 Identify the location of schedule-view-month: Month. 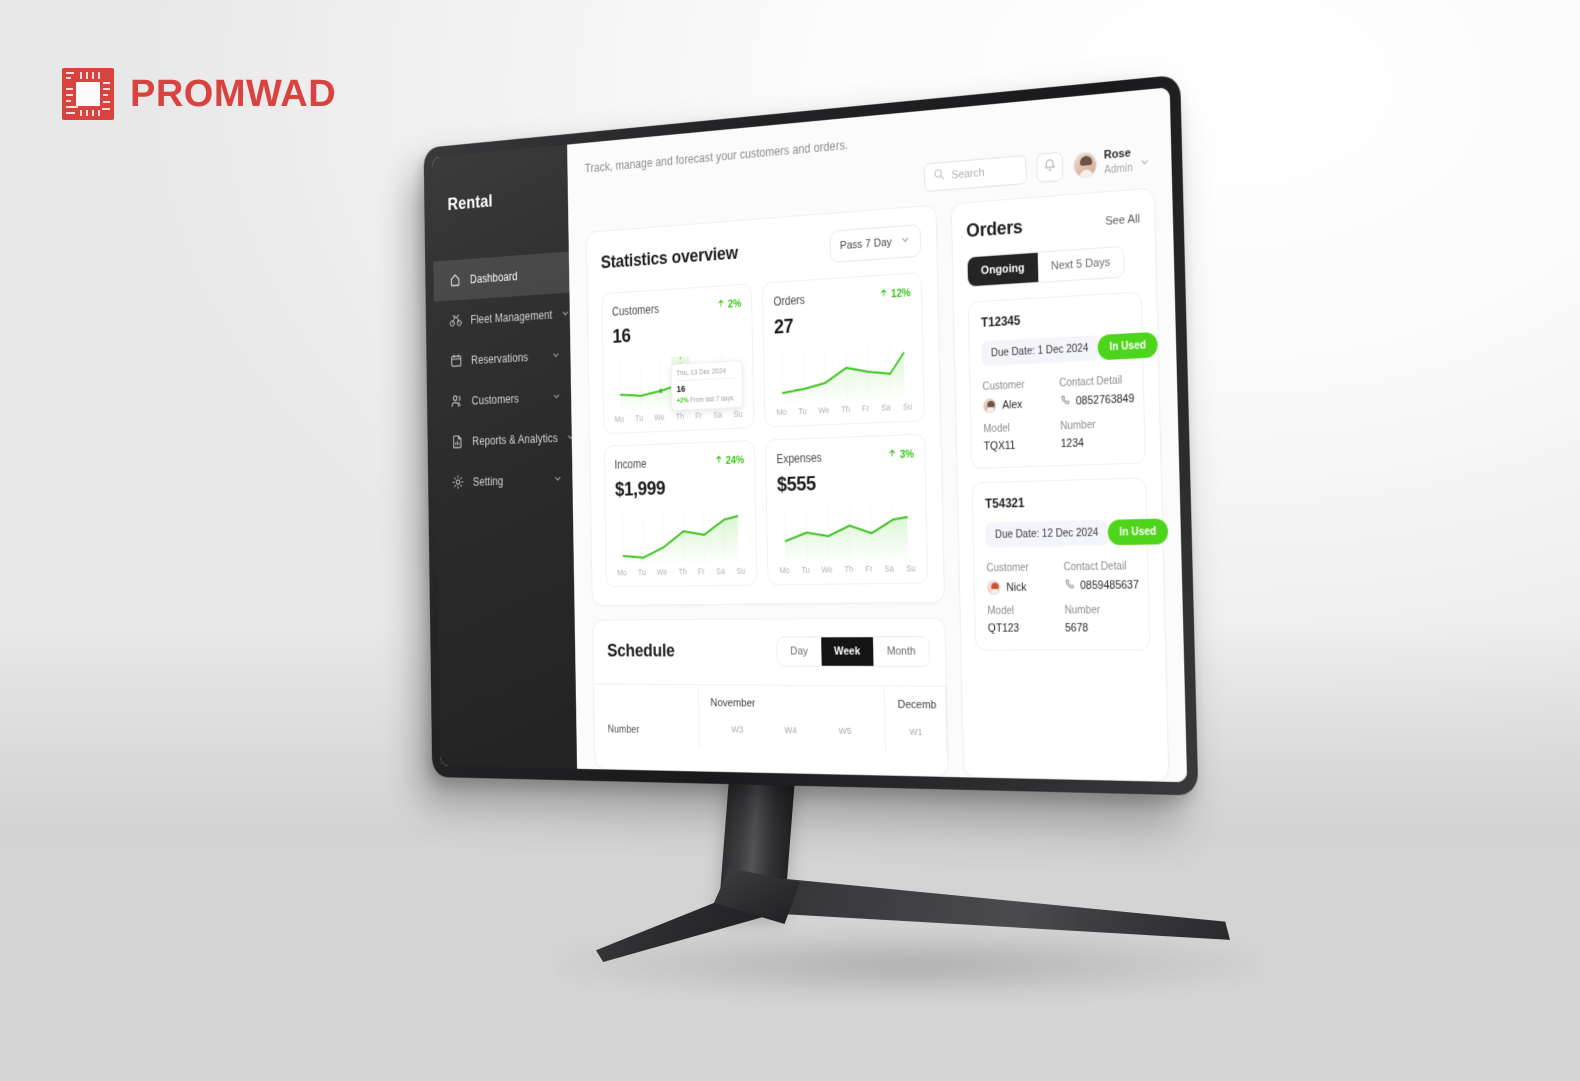
(901, 651).